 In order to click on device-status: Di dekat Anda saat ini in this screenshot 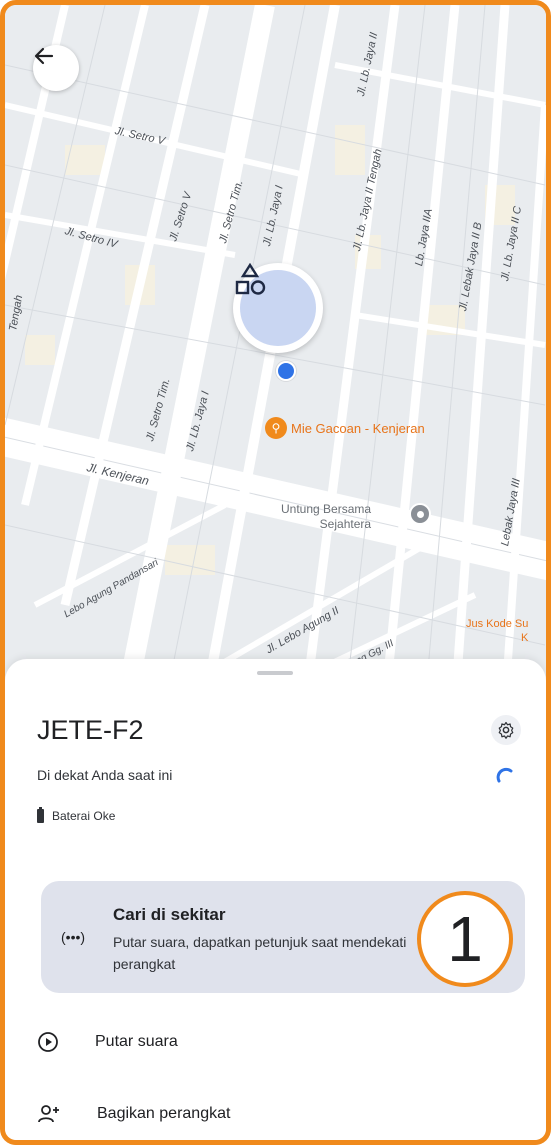, I will do `click(105, 775)`.